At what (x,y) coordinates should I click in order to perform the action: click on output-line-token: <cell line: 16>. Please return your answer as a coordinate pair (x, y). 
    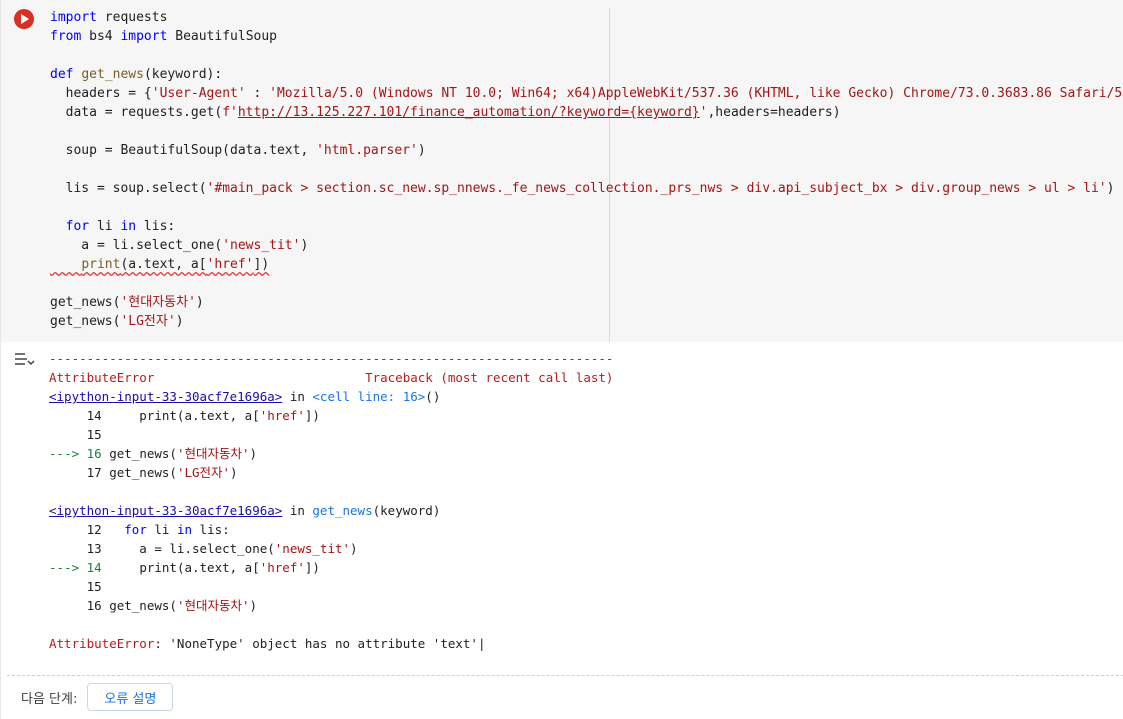
    Looking at the image, I should click on (369, 396).